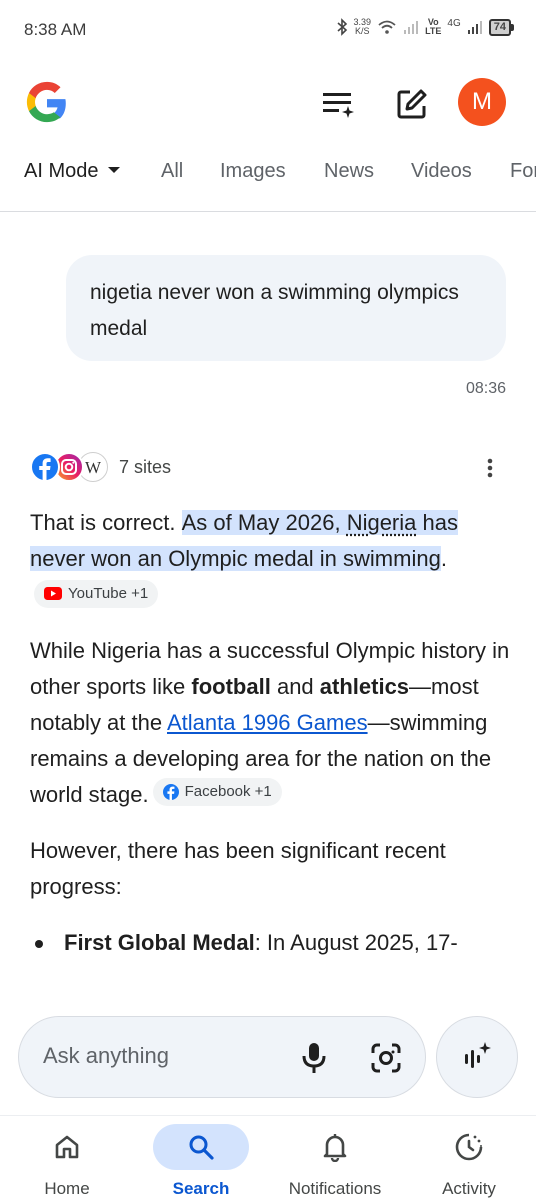 This screenshot has width=536, height=1200. I want to click on status-icons: 3.39 K/S Vo LTE 4G 74, so click(425, 27).